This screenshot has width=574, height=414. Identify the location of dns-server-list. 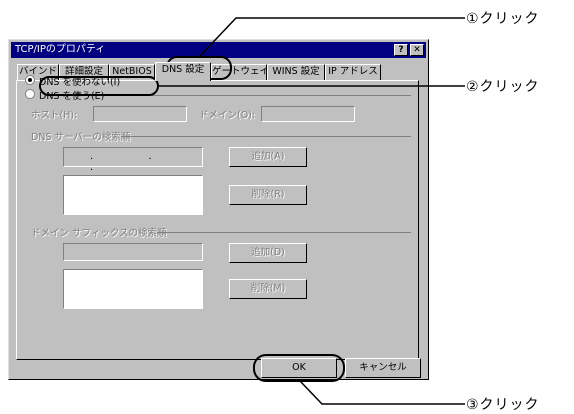
(133, 195).